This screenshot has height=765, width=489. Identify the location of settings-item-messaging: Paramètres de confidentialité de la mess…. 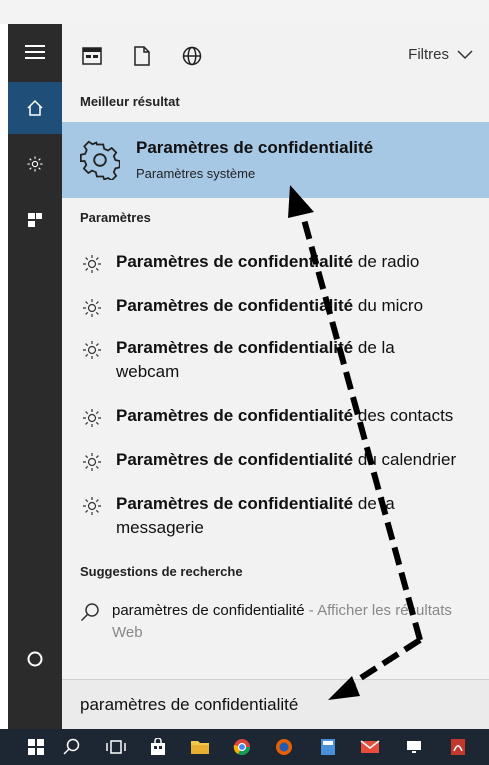
(280, 516).